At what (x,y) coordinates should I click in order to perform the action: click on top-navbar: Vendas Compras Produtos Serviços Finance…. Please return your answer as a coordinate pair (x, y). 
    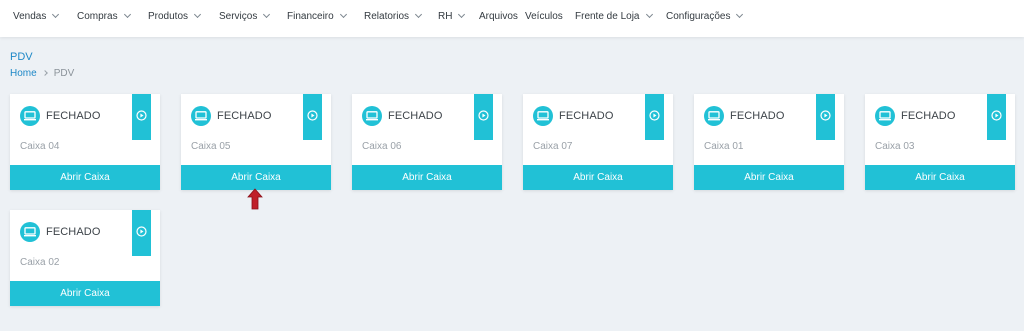
    Looking at the image, I should click on (512, 18).